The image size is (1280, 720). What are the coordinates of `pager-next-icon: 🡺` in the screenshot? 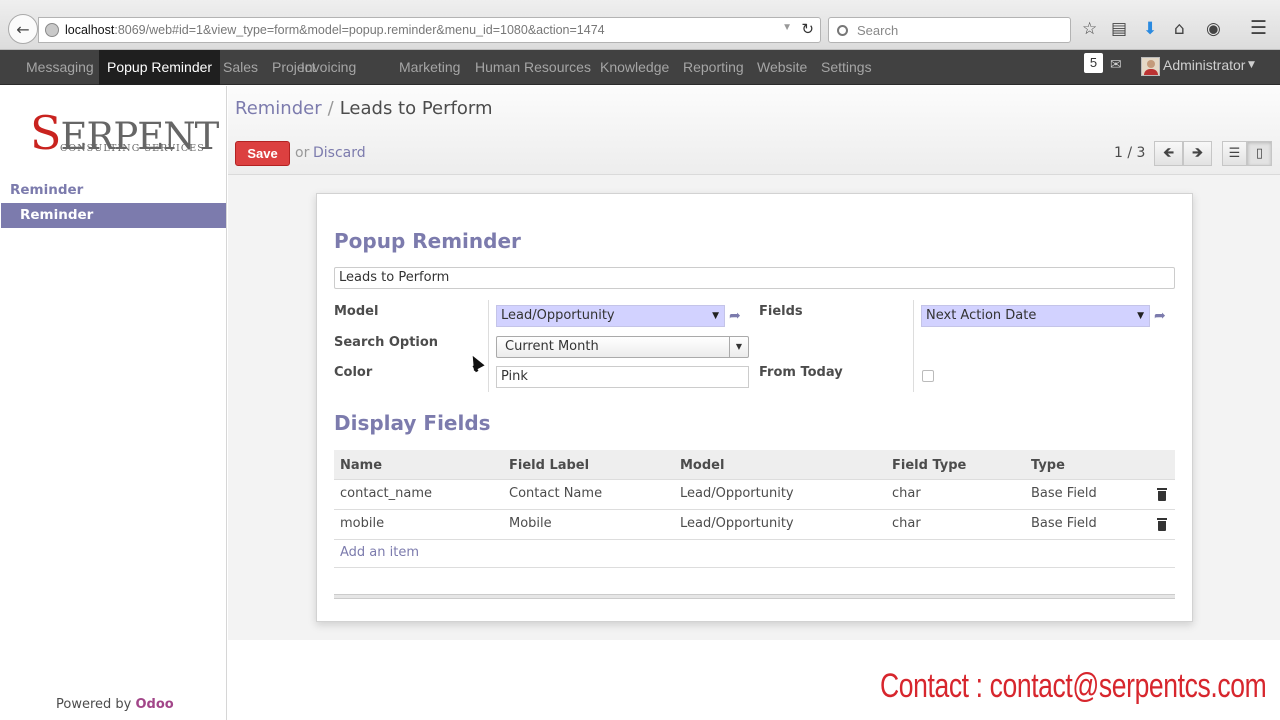 It's located at (1197, 153).